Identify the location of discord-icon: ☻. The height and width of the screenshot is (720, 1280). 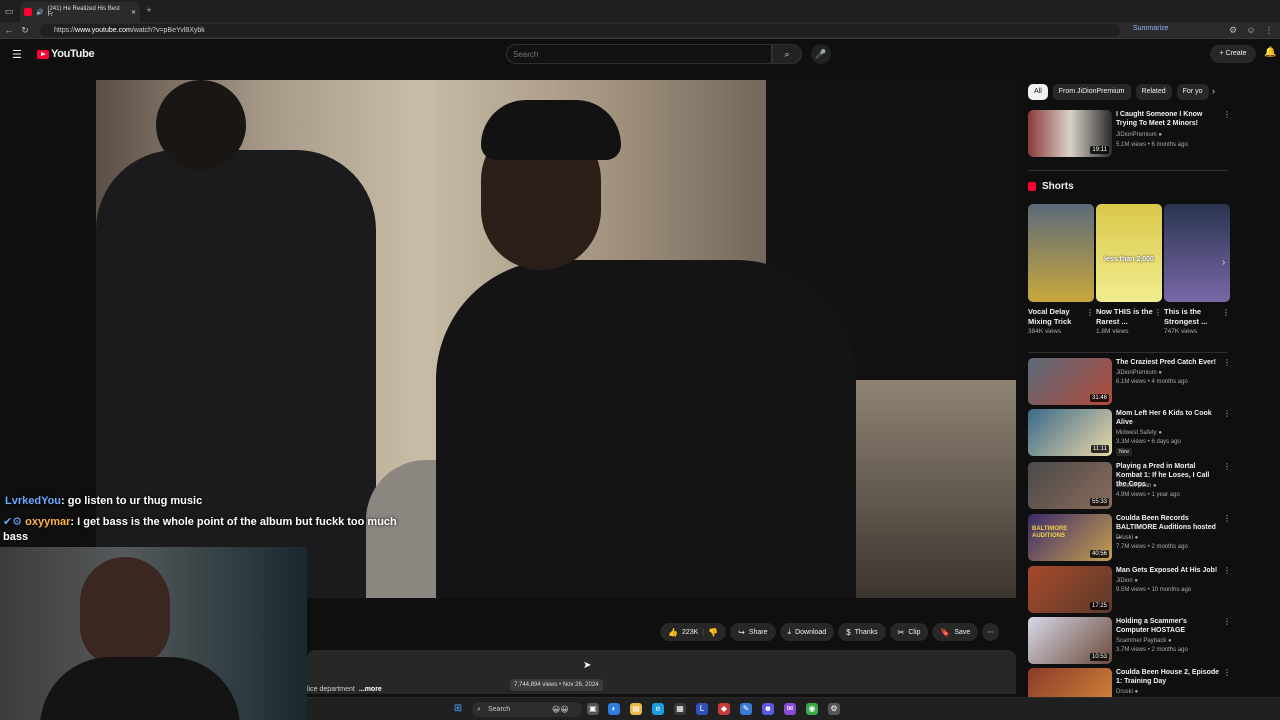
(768, 709).